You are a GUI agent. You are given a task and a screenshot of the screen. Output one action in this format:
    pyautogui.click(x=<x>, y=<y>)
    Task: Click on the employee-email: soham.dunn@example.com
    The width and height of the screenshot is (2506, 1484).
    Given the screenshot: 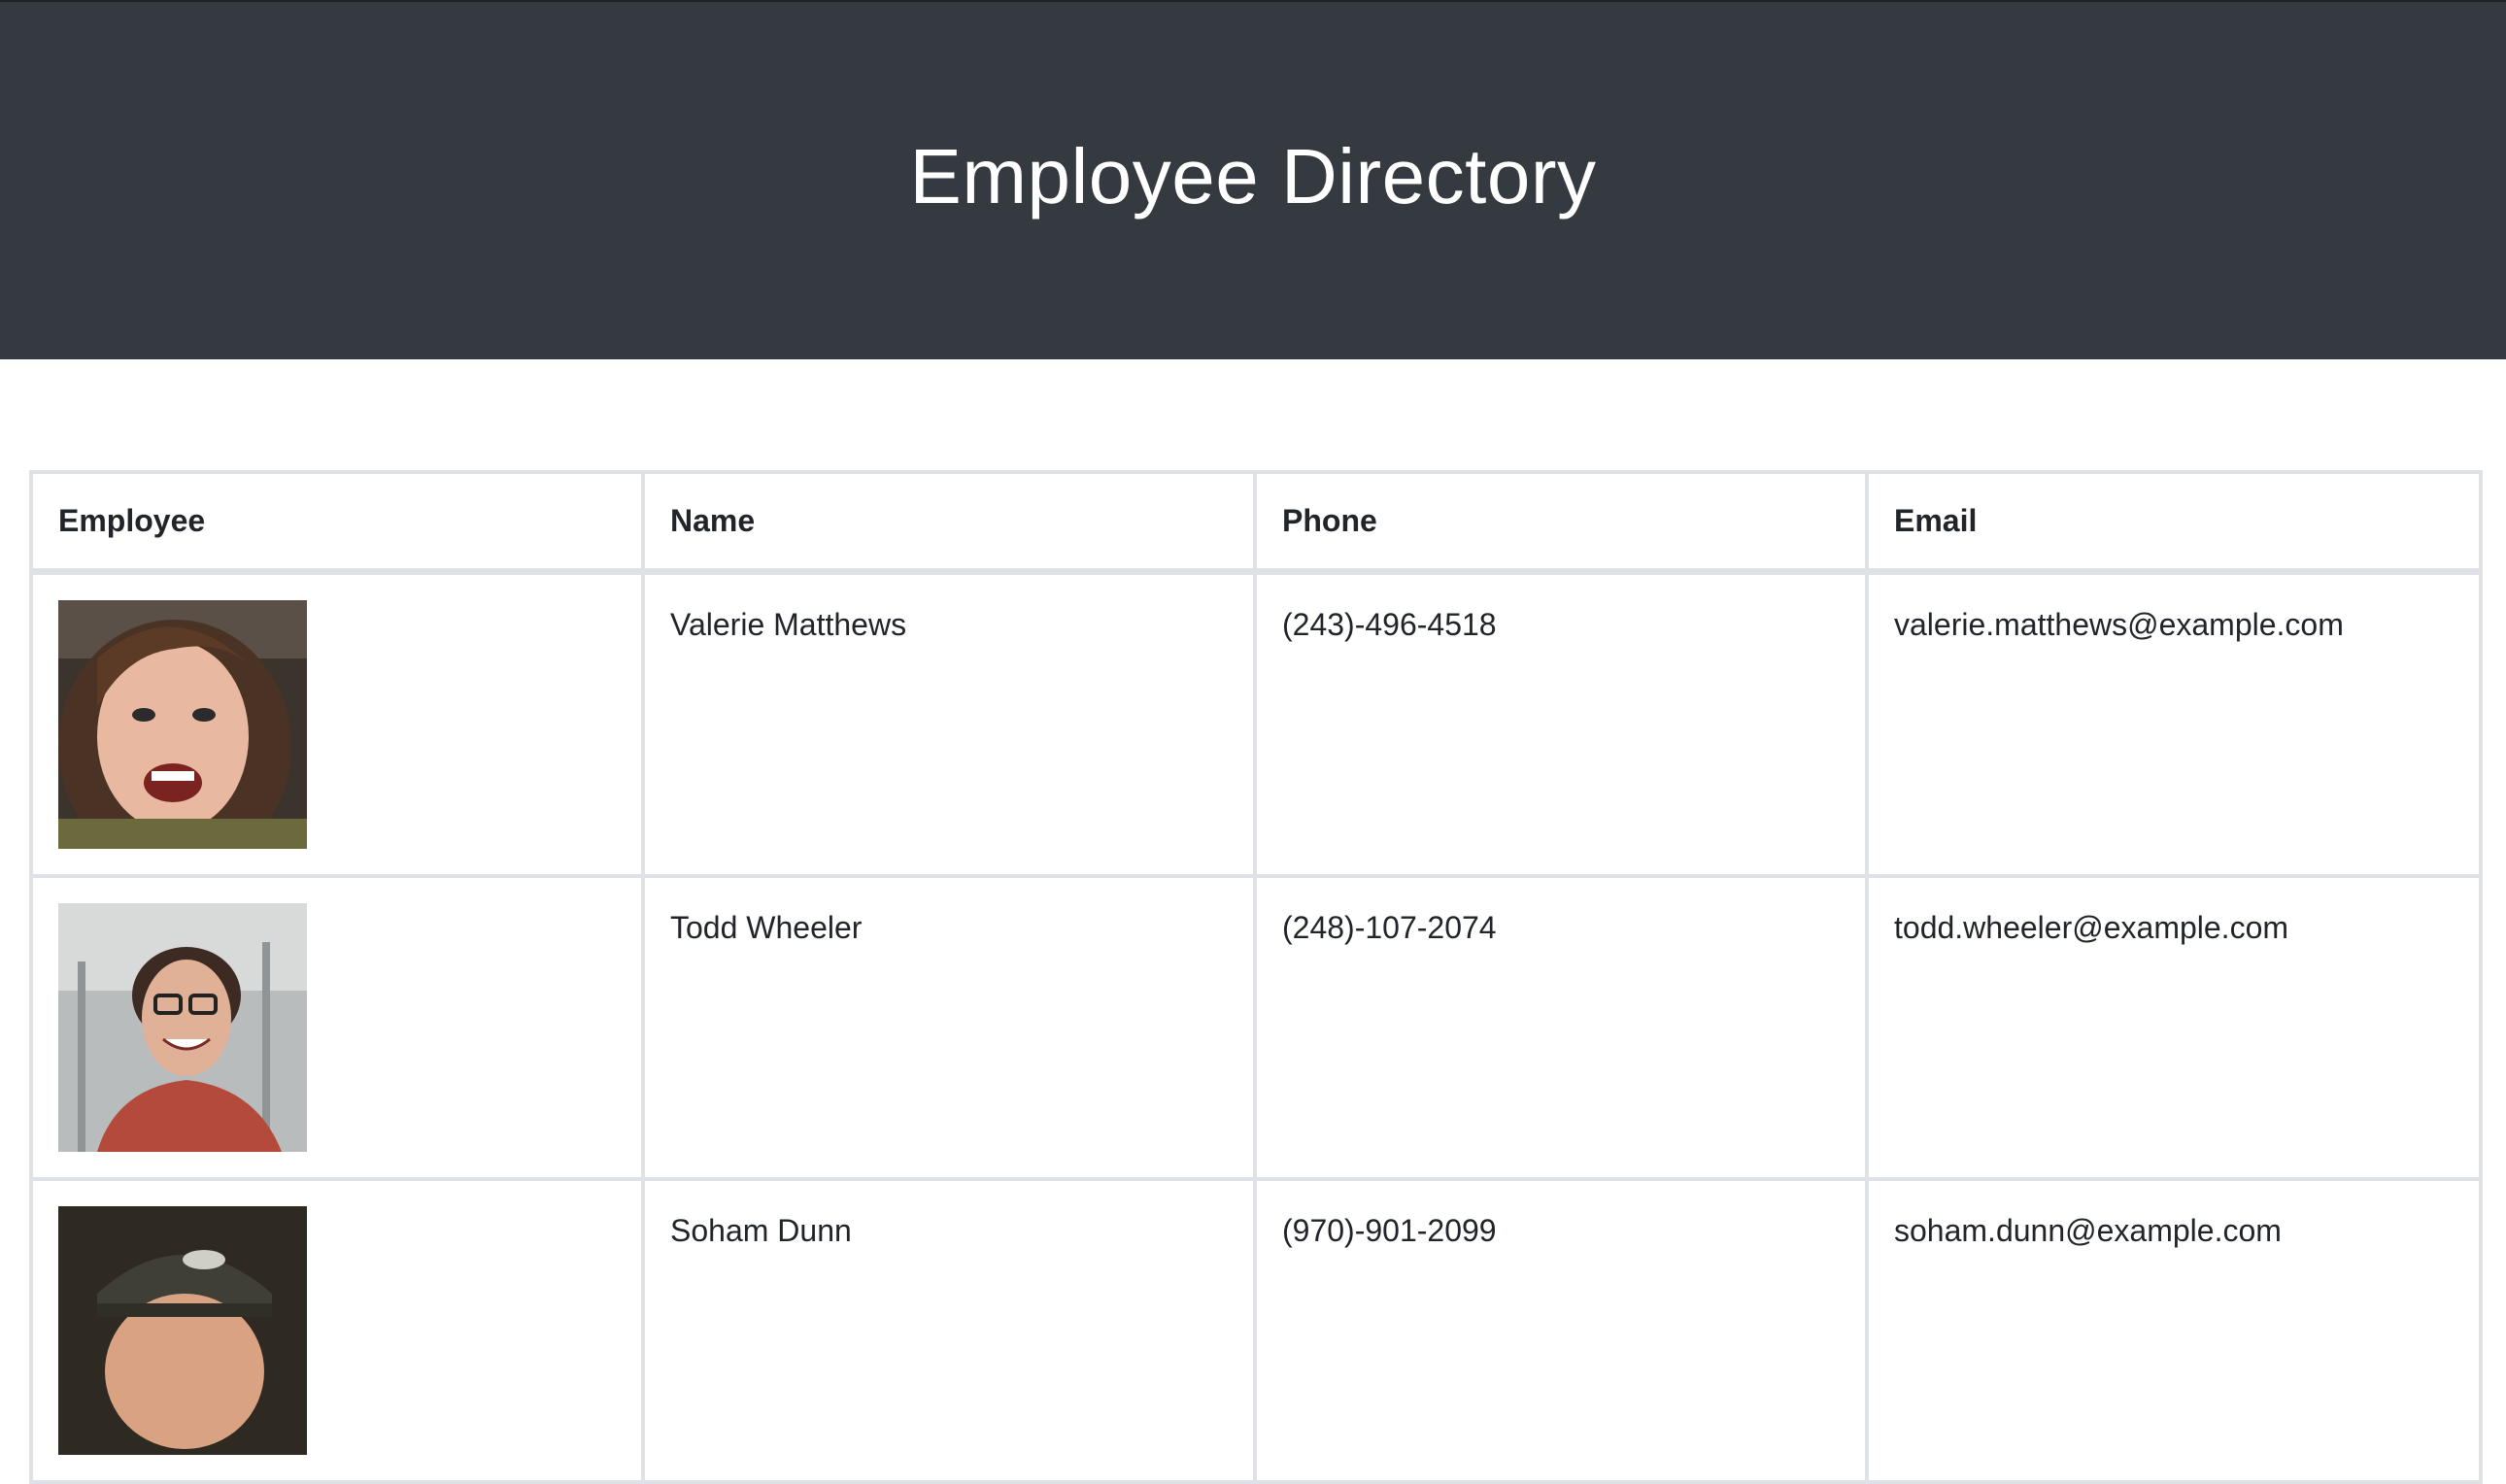 What is the action you would take?
    pyautogui.click(x=2174, y=1330)
    